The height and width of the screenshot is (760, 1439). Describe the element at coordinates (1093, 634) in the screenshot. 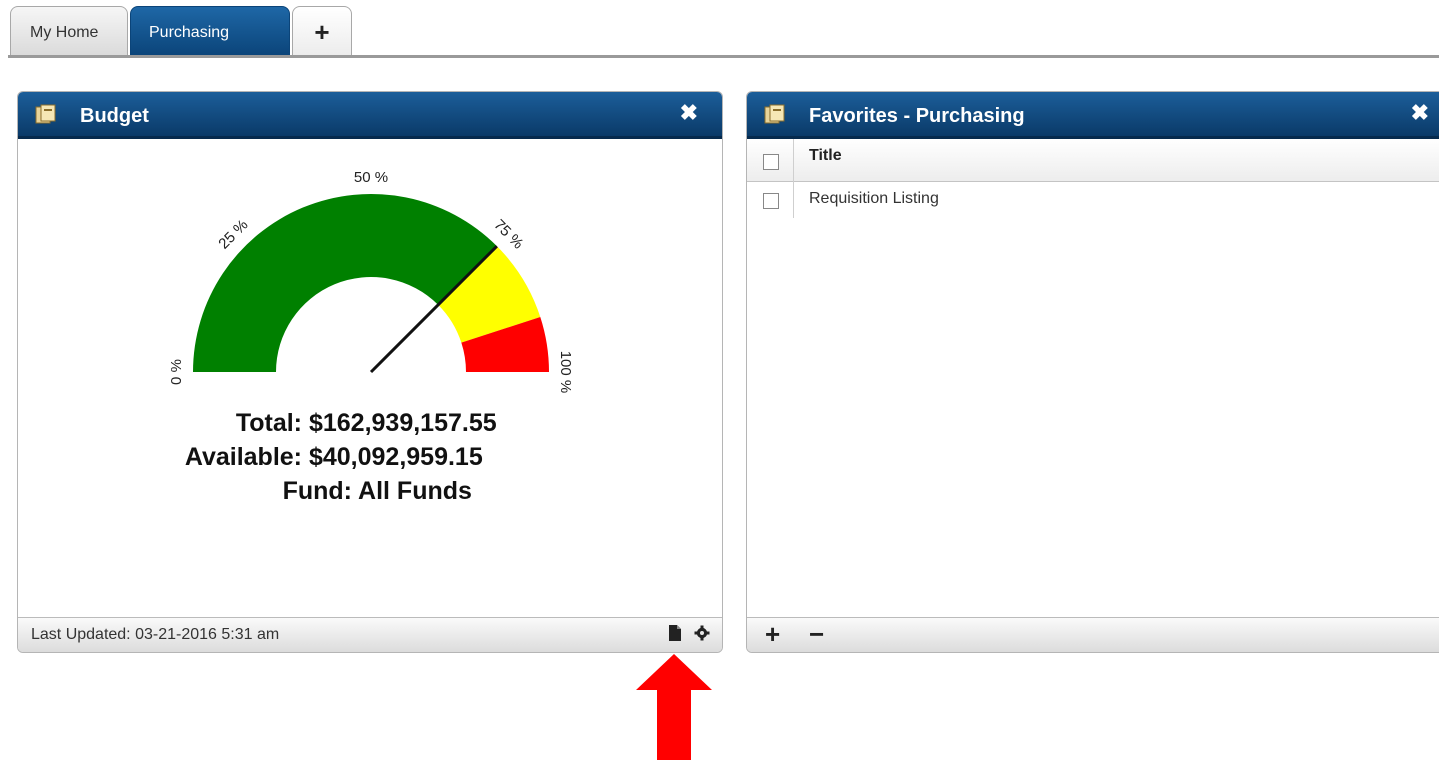

I see `widget-footer: + −` at that location.